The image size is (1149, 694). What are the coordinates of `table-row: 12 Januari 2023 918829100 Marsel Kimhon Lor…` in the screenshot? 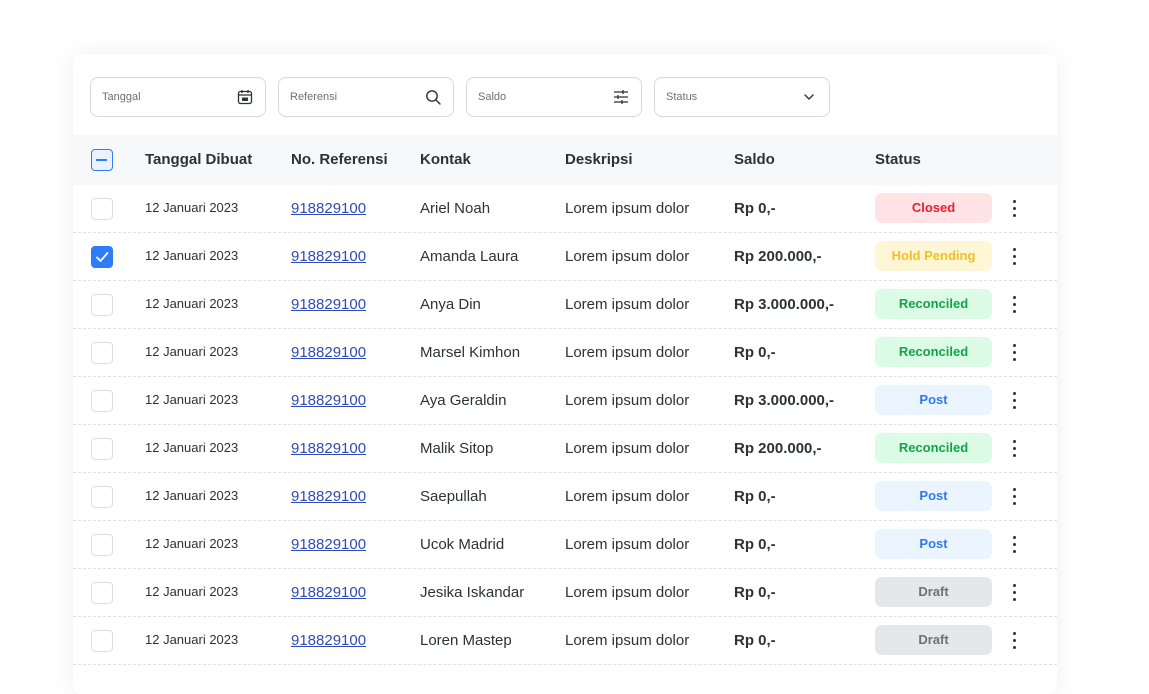 It's located at (565, 353).